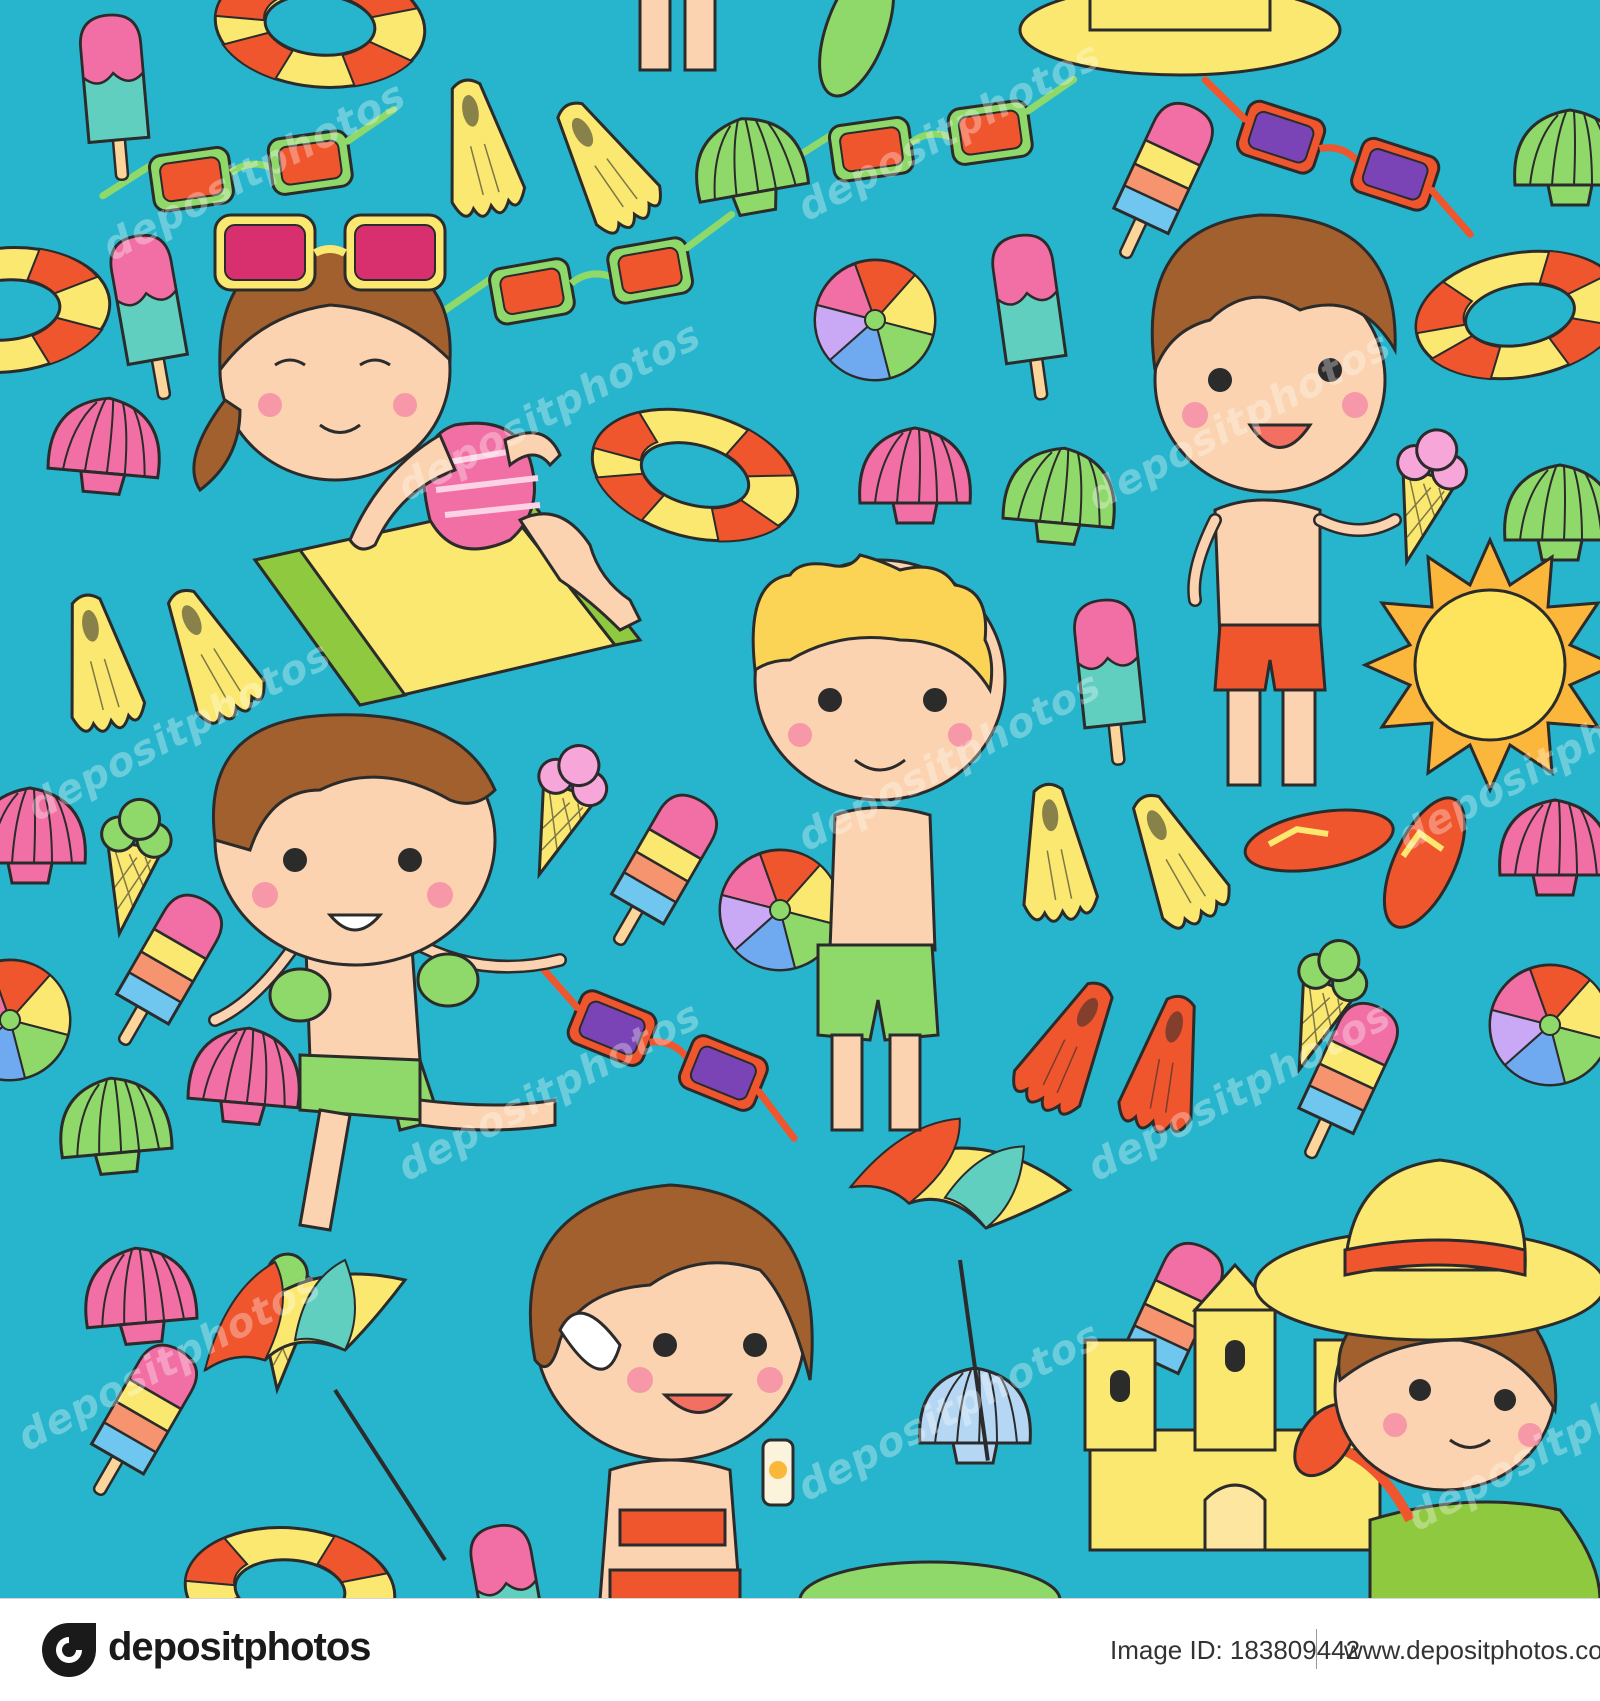  I want to click on site-url-link: www.depositphotos.com, so click(1472, 1650).